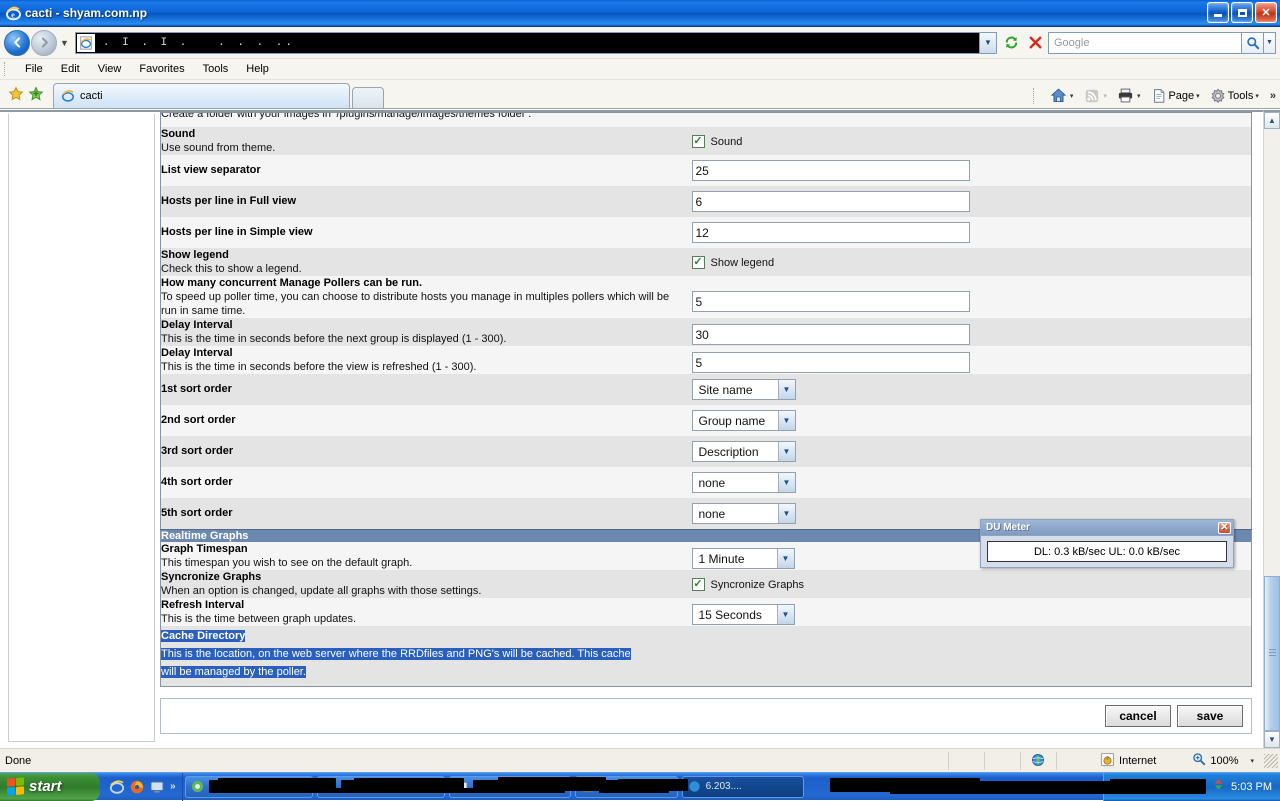 Image resolution: width=1280 pixels, height=801 pixels. I want to click on scrollbar-thumb, so click(1272, 653).